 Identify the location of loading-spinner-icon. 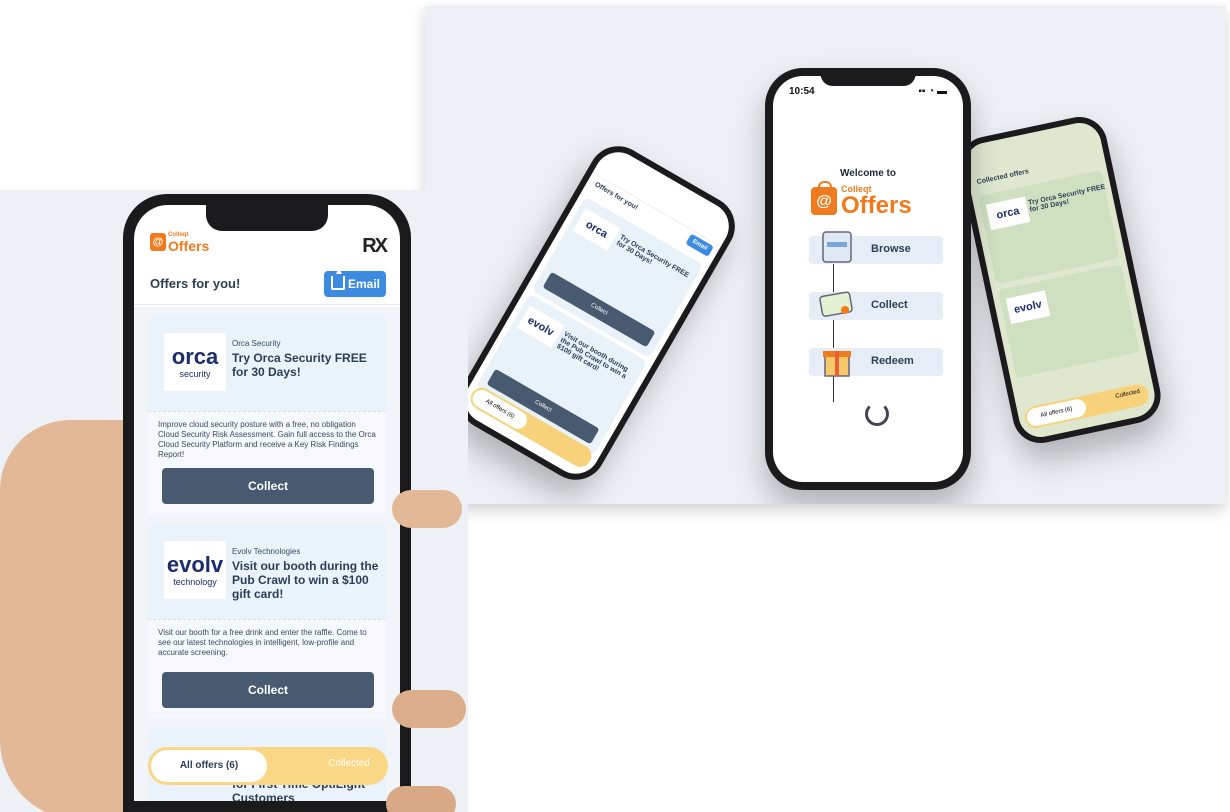
(877, 414).